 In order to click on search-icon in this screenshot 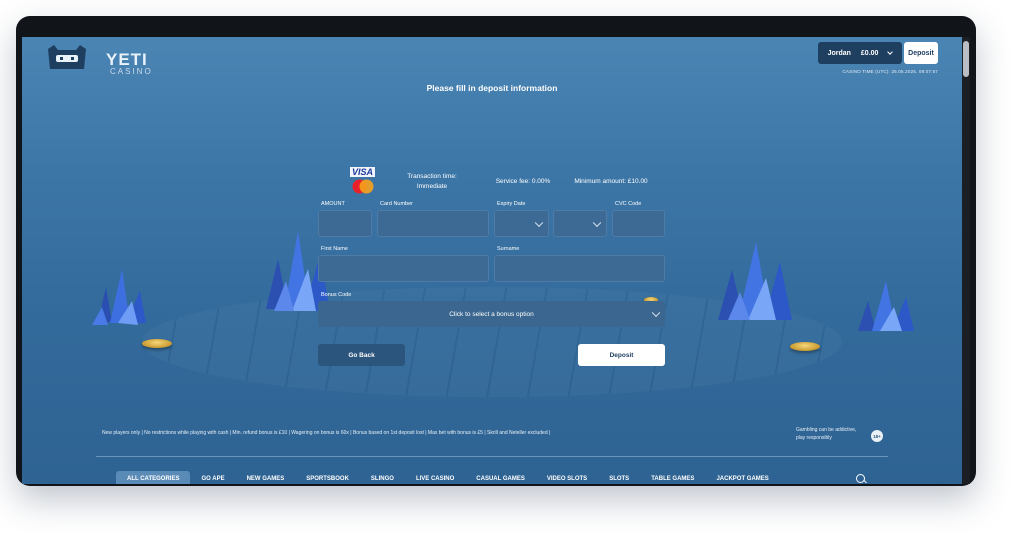, I will do `click(860, 478)`.